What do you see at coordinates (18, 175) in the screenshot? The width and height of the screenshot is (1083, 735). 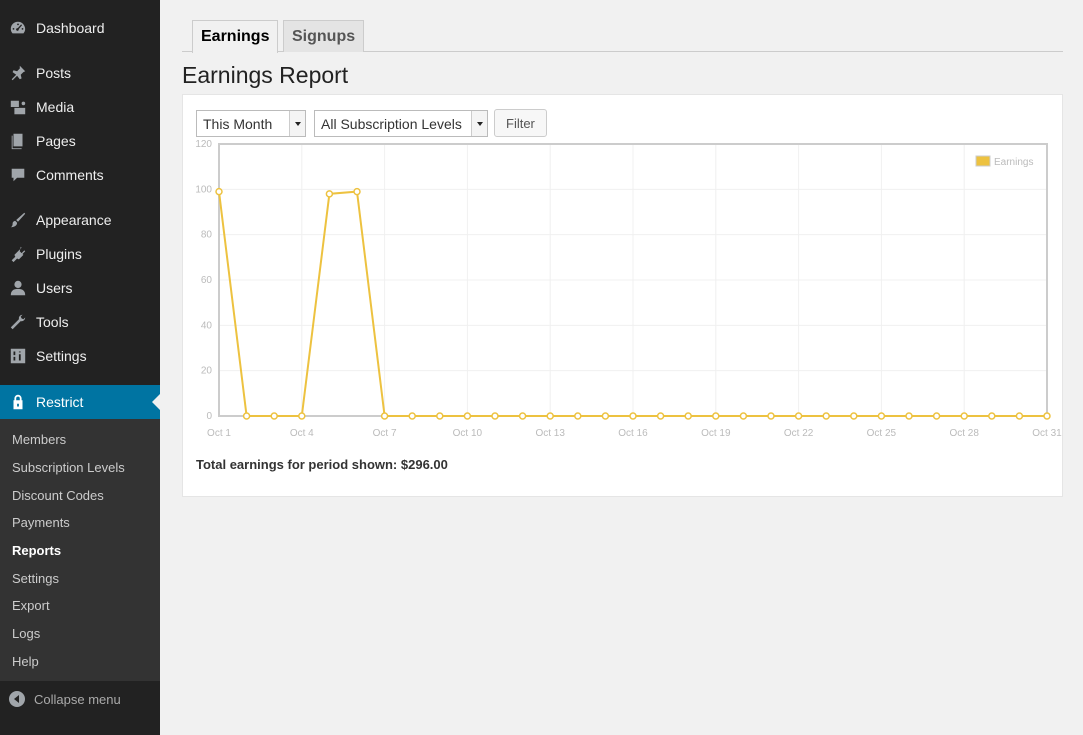 I see `comment-icon` at bounding box center [18, 175].